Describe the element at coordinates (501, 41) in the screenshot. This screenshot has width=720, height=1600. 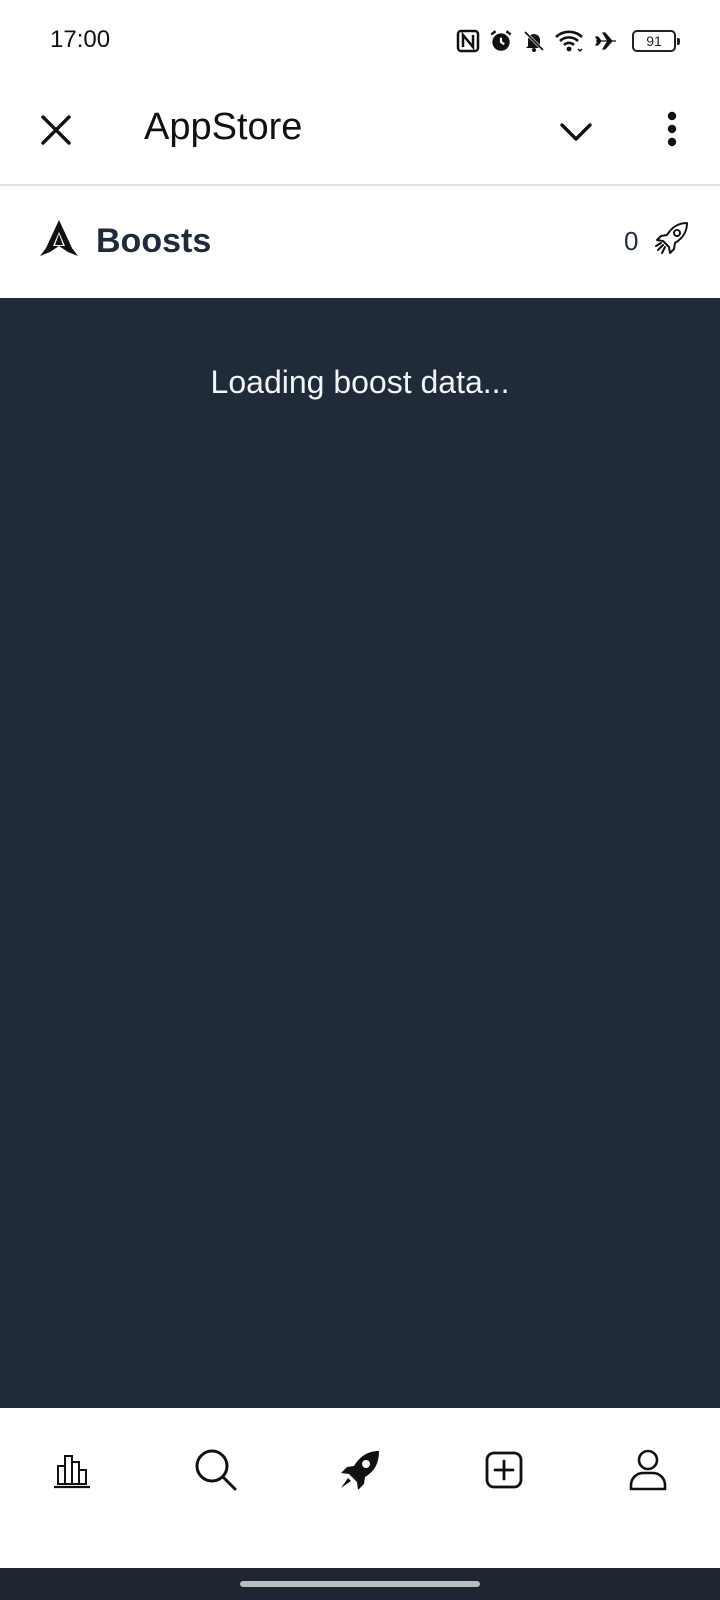
I see `alarm-icon` at that location.